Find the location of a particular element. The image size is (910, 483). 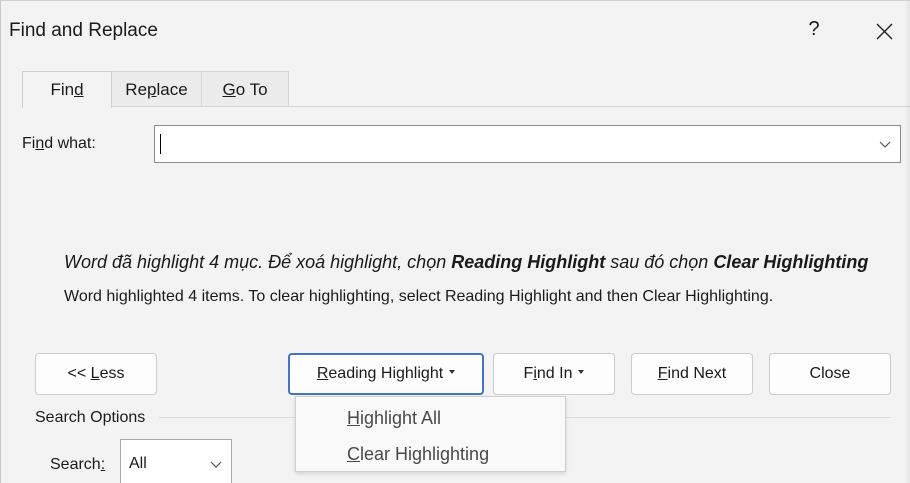

menu-item-clear-highlighting: Clear Highlighting is located at coordinates (418, 454).